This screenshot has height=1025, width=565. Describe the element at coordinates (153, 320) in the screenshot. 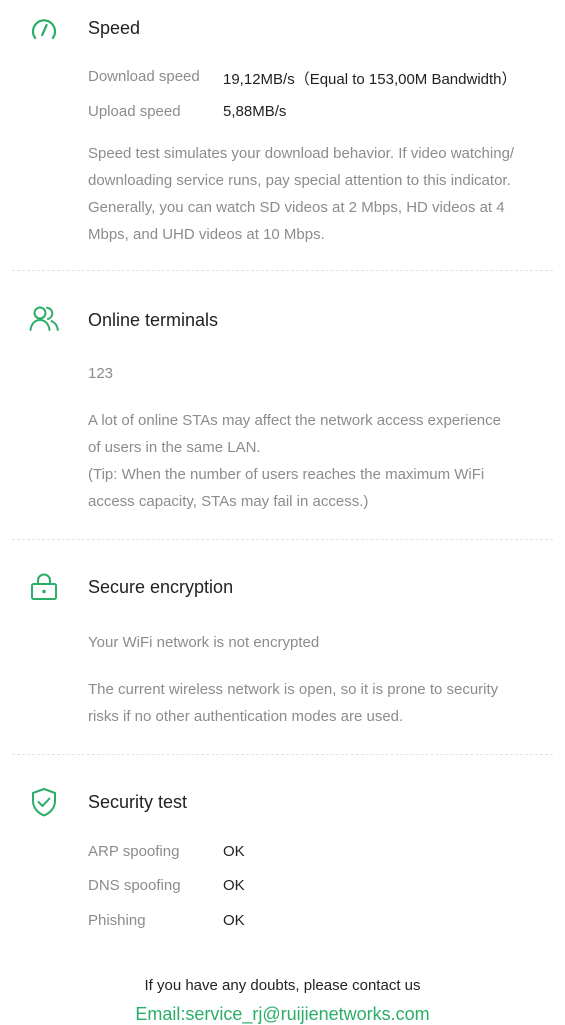

I see `terminals-title: Online terminals` at that location.